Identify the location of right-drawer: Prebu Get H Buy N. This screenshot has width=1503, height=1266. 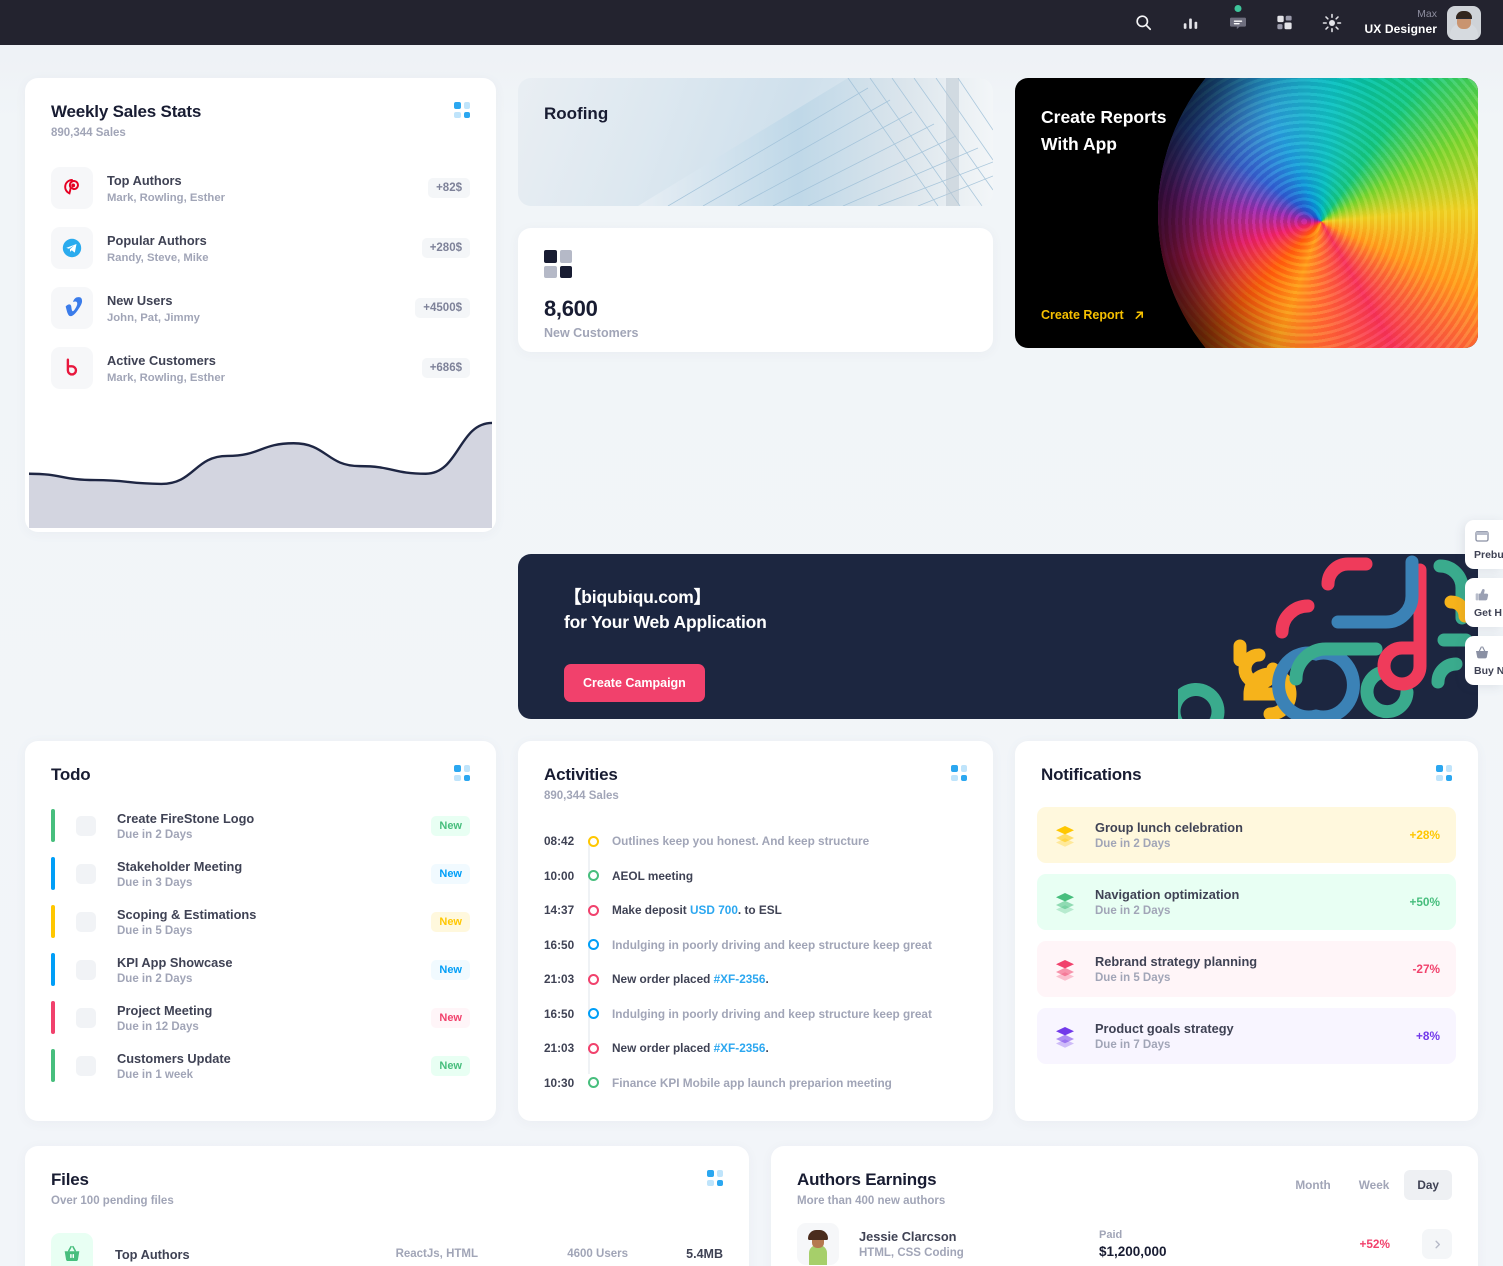
(1484, 607).